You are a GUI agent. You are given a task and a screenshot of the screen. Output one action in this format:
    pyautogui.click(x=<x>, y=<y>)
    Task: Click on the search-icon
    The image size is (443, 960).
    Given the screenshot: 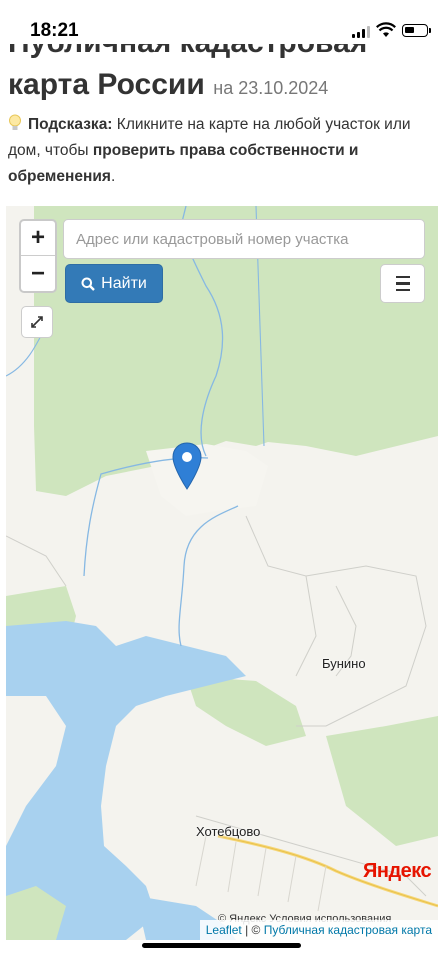 What is the action you would take?
    pyautogui.click(x=88, y=284)
    